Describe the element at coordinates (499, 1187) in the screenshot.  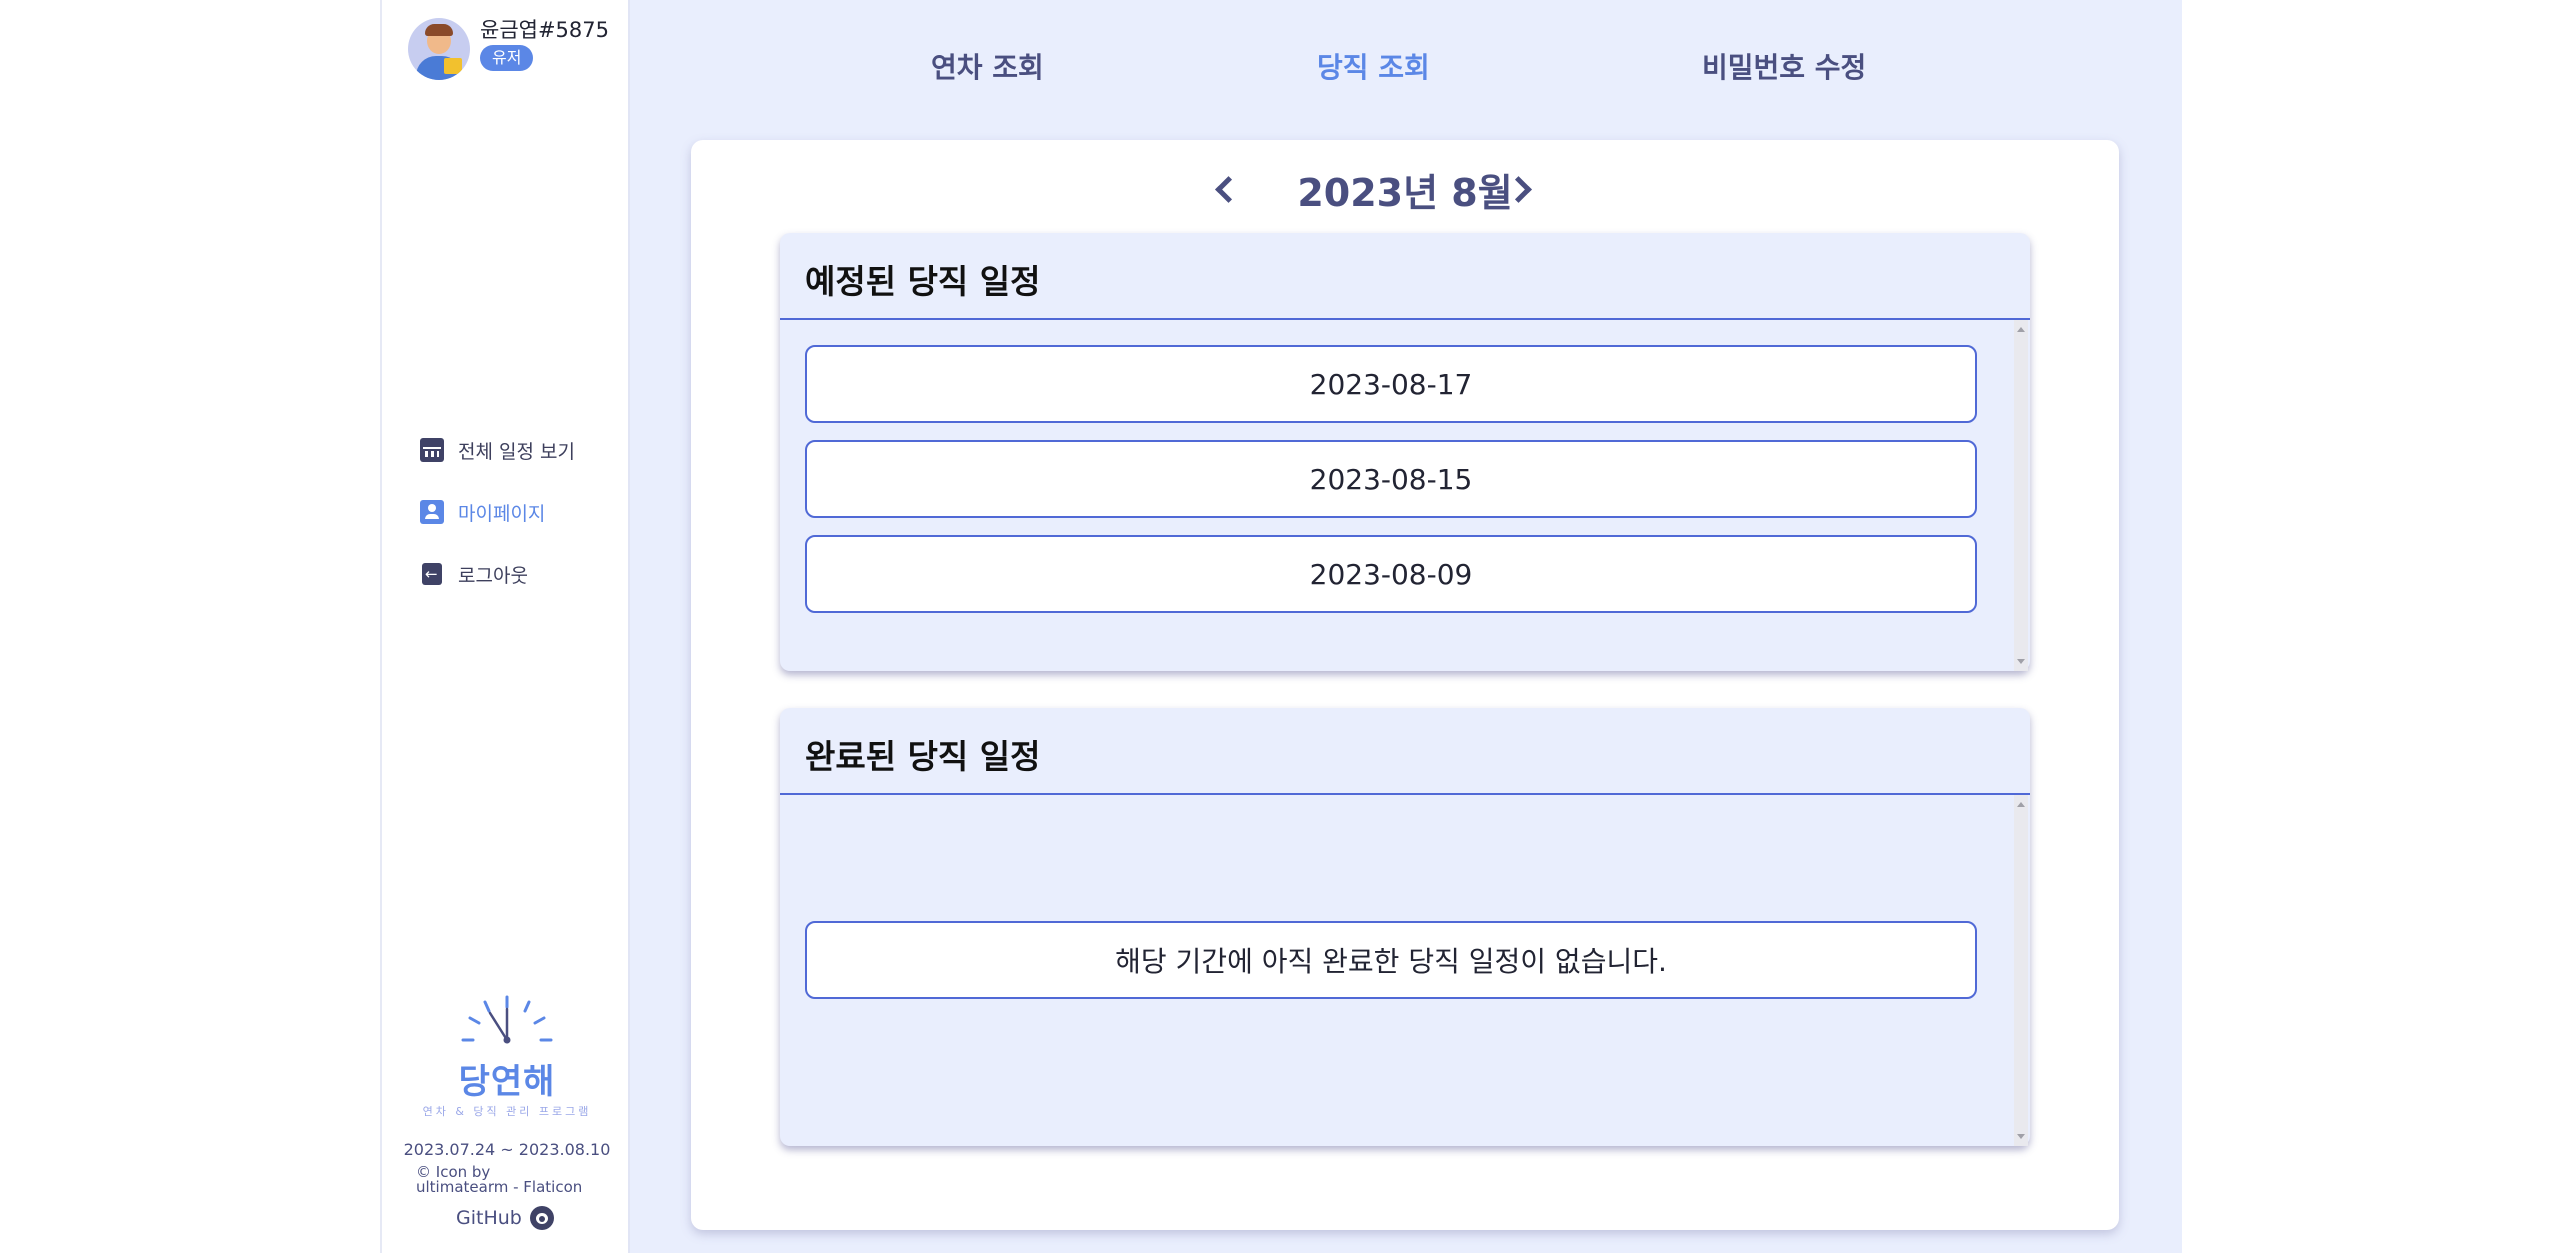
I see `credit-line-2: ultimatearm - Flaticon` at that location.